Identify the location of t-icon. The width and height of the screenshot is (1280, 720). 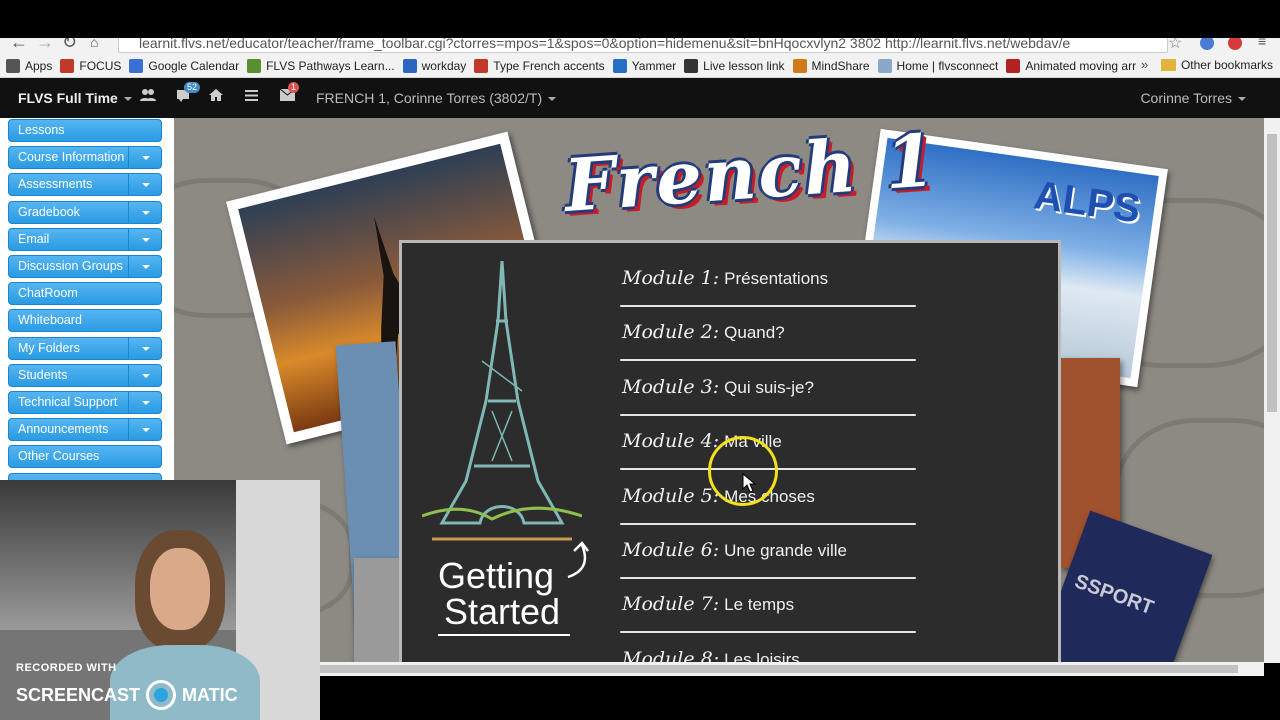
(481, 65).